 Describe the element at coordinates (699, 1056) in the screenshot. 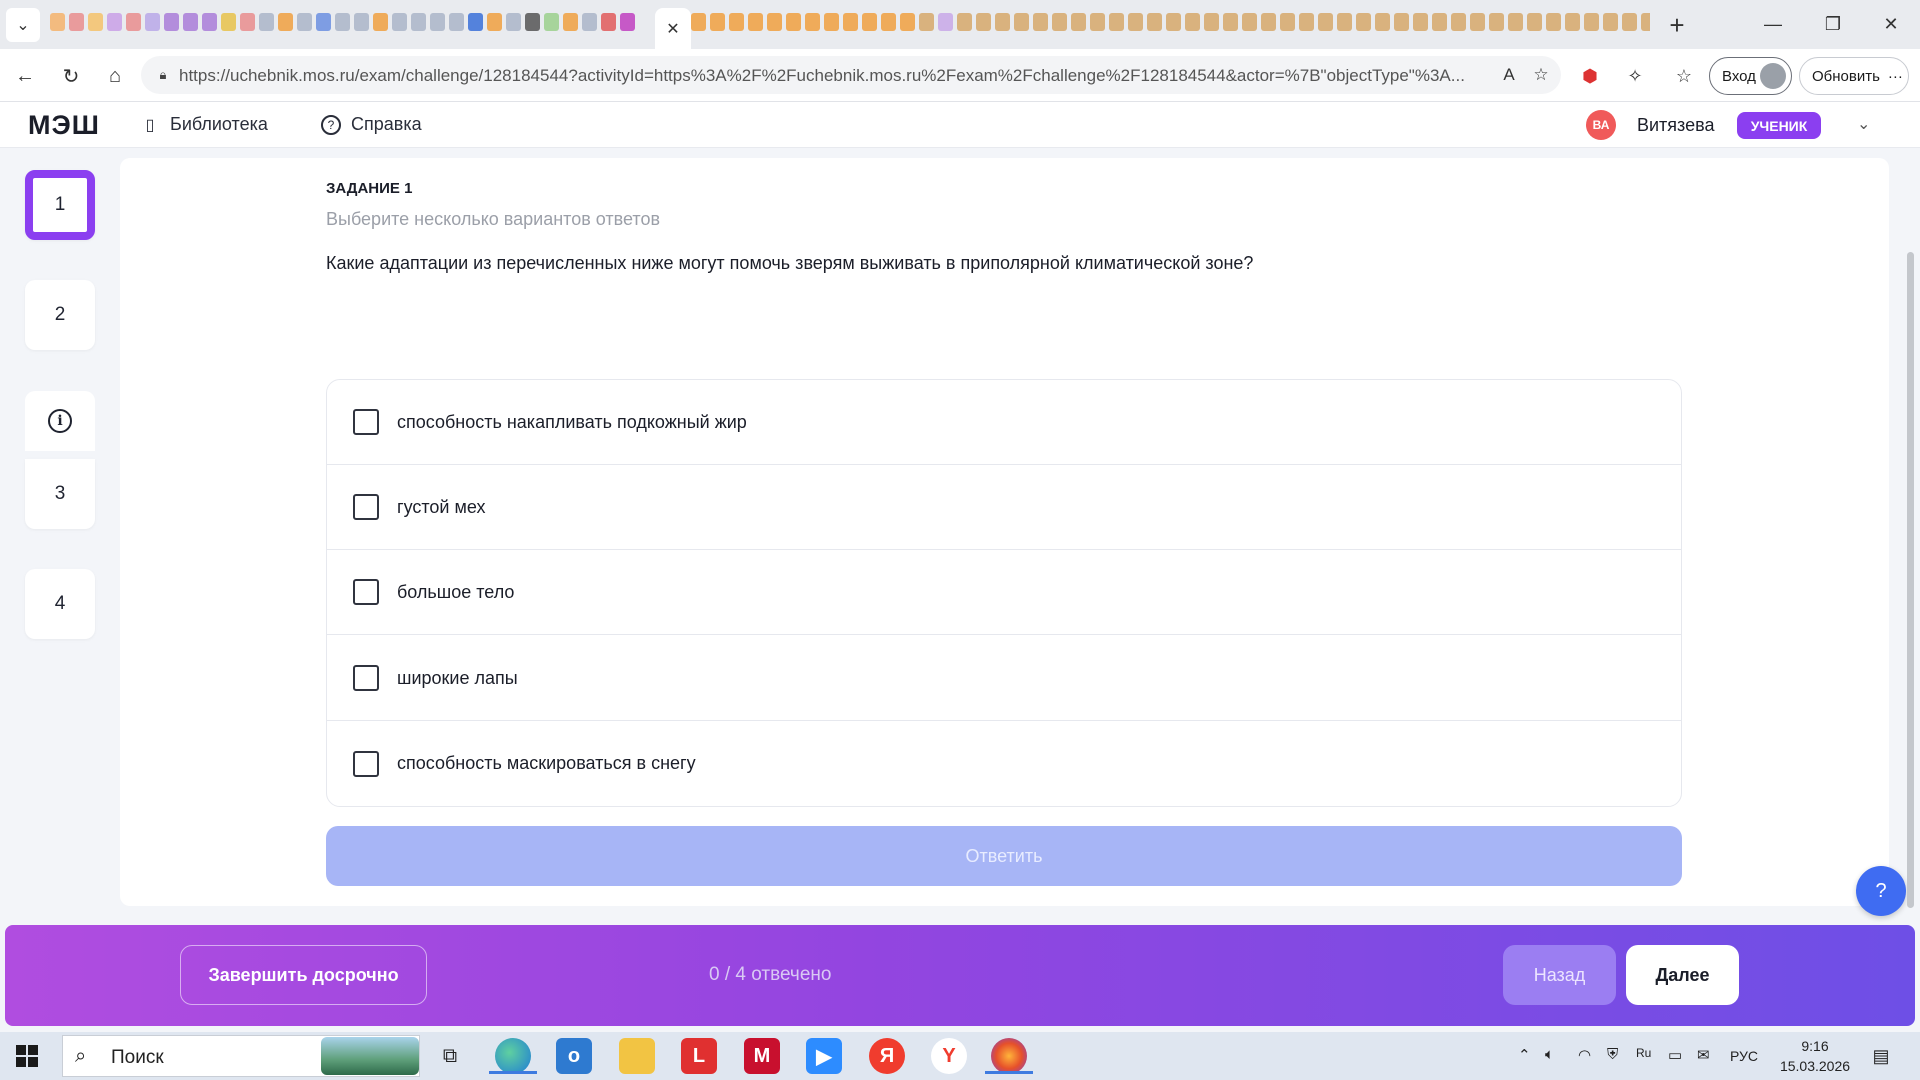

I see `l-app-icon: L` at that location.